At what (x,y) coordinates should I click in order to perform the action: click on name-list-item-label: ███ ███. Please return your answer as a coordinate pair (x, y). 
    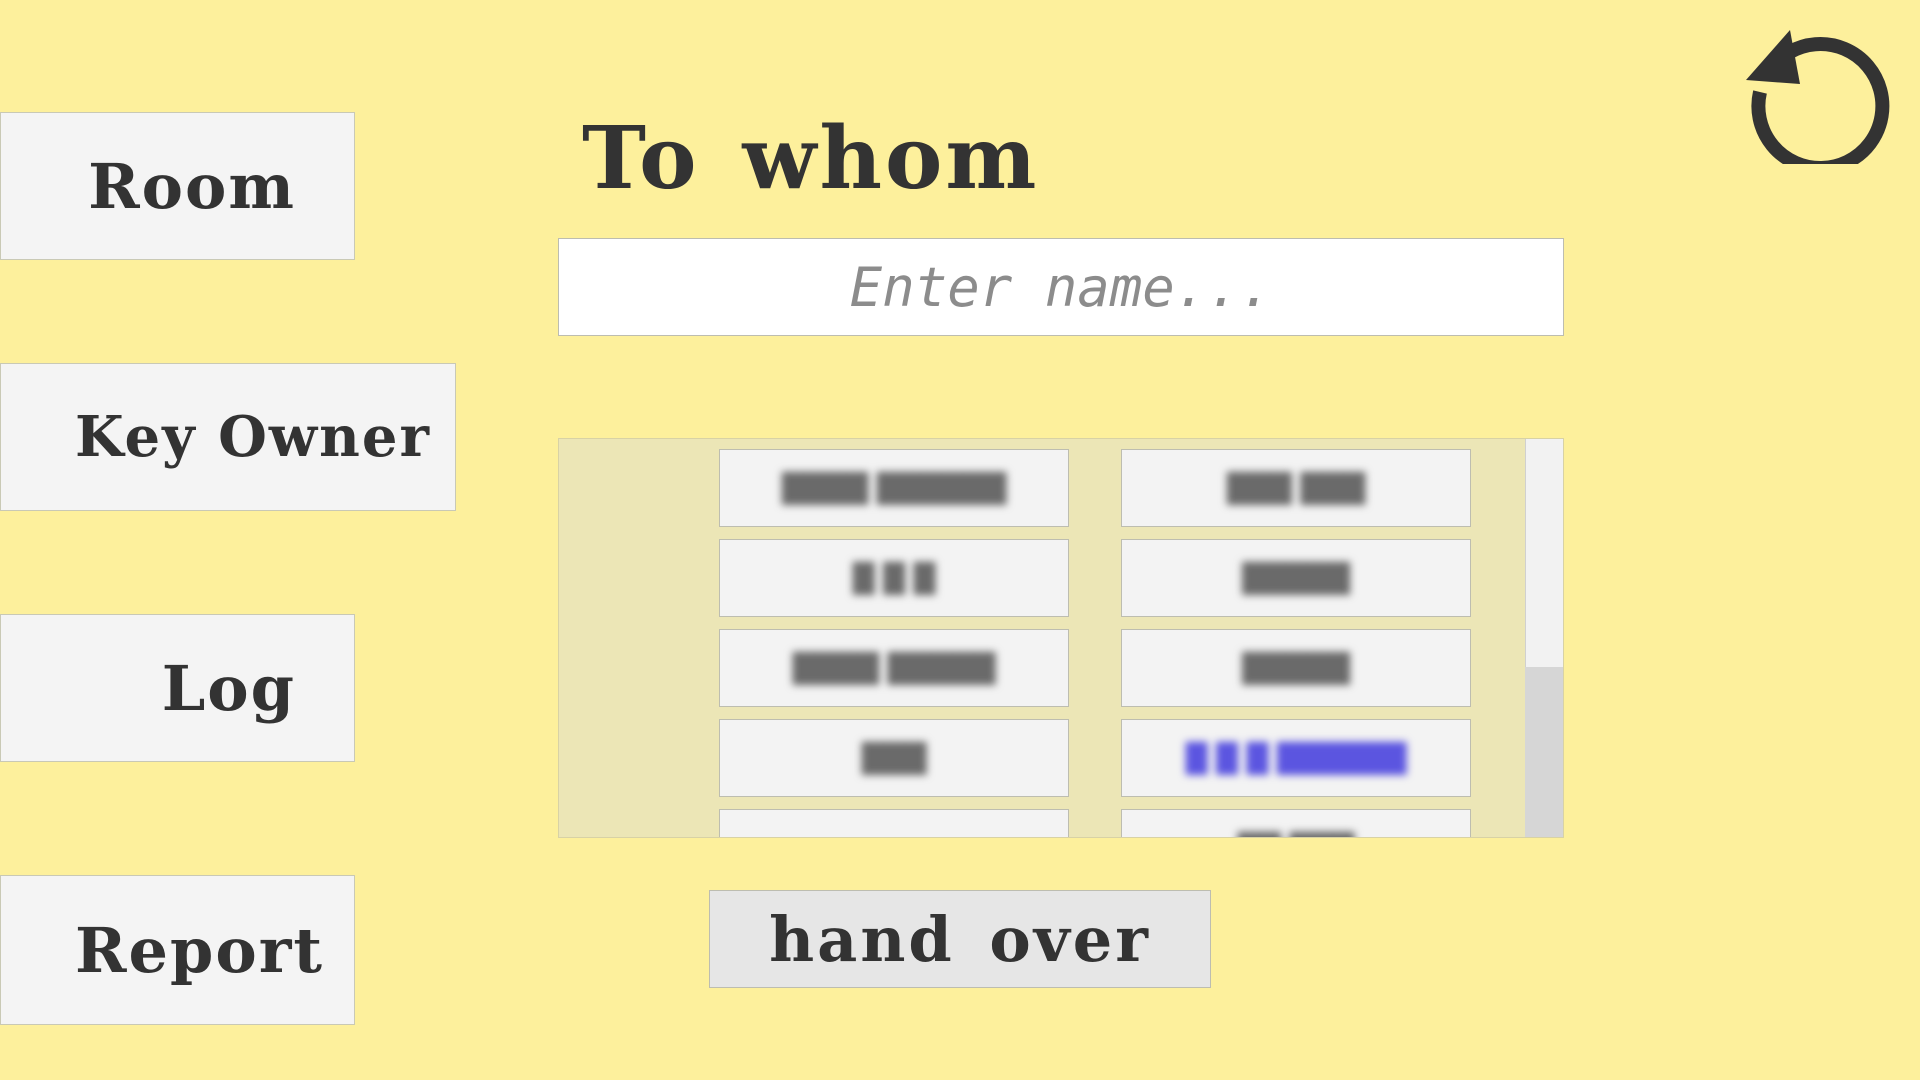
    Looking at the image, I should click on (1296, 488).